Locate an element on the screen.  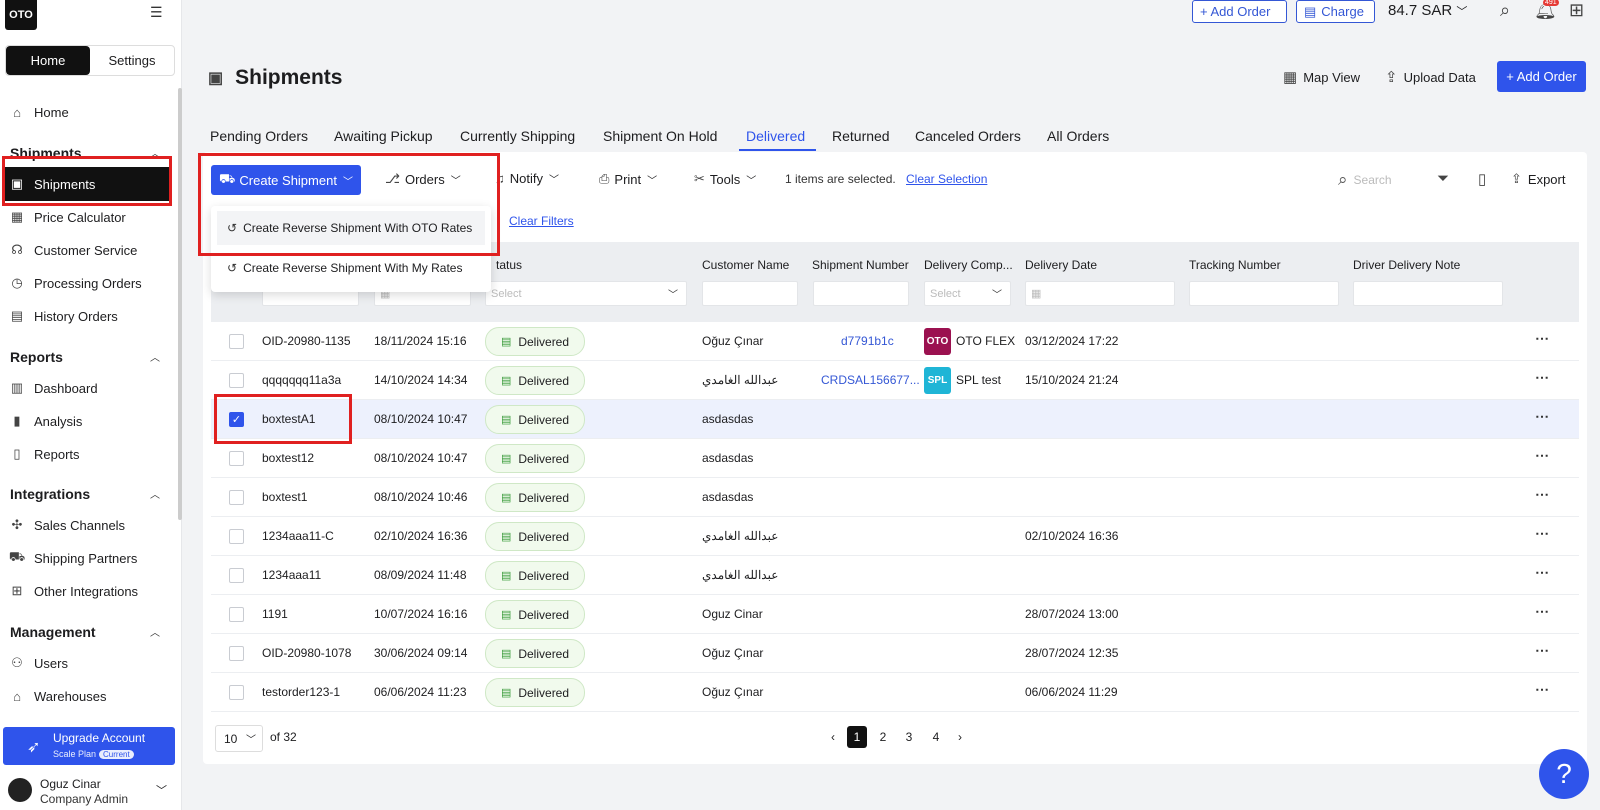
help-button: ? is located at coordinates (1564, 774).